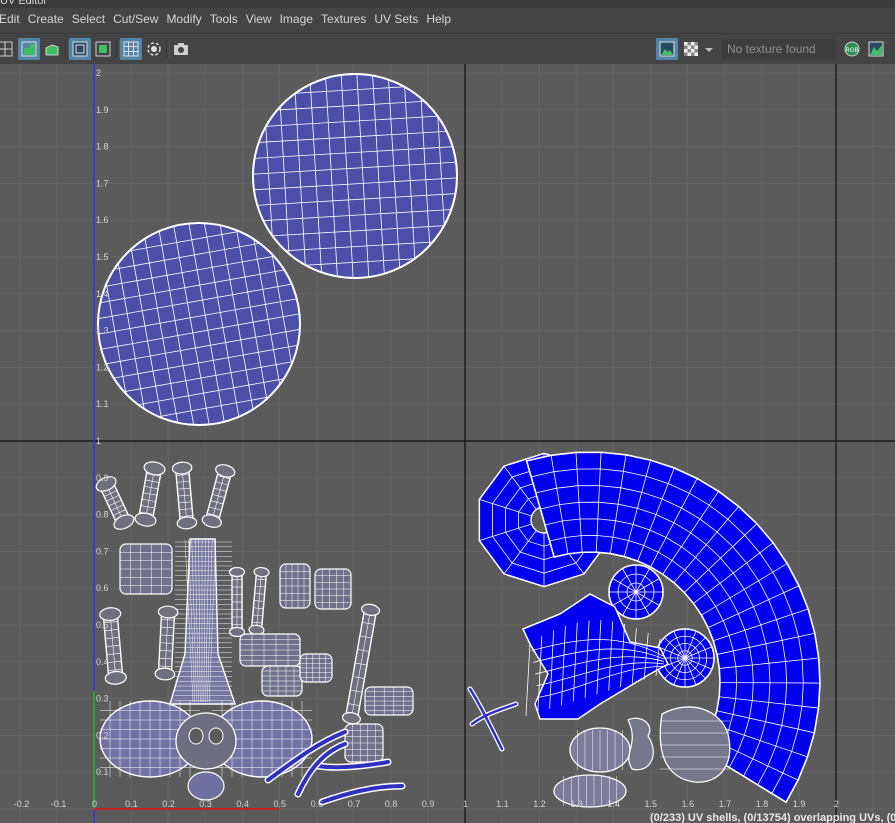 The image size is (895, 823). What do you see at coordinates (391, 804) in the screenshot?
I see `u-label: 0.8` at bounding box center [391, 804].